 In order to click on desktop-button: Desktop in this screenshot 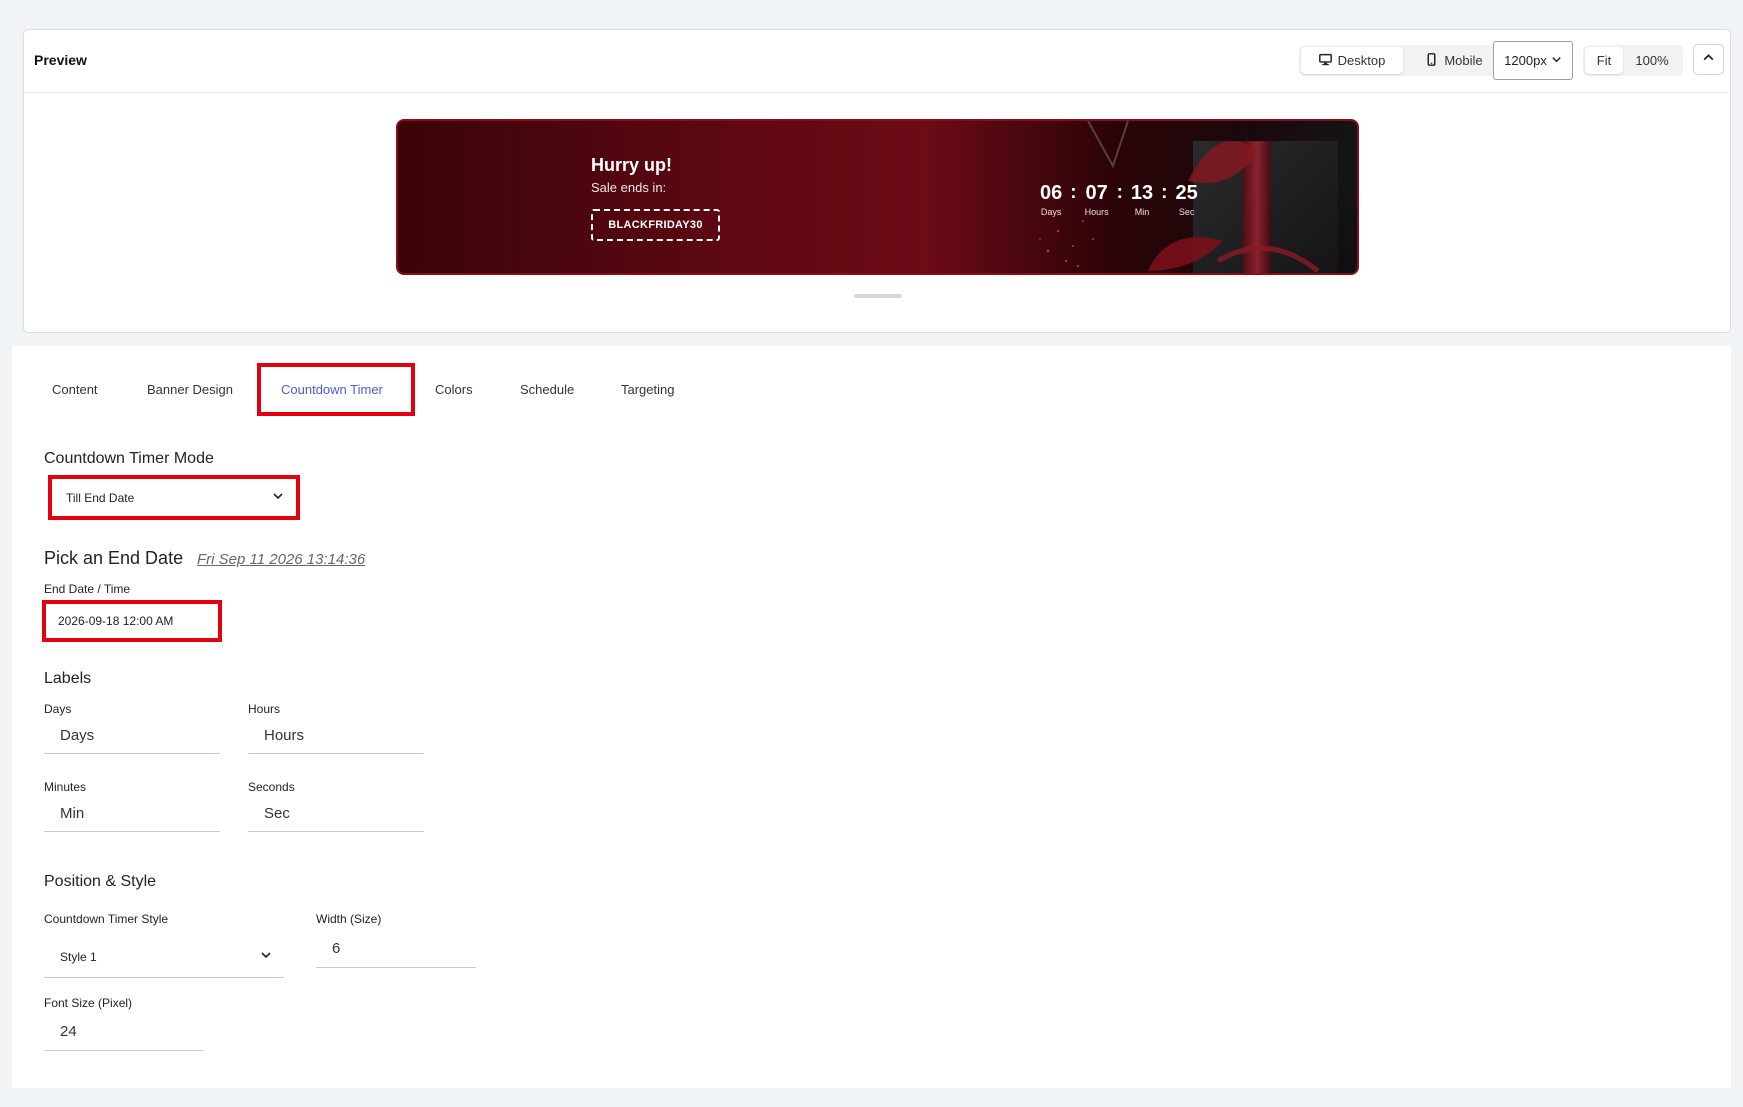, I will do `click(1352, 60)`.